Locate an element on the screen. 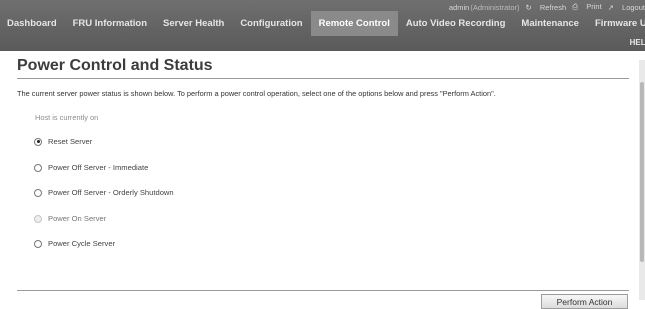 The image size is (645, 309). nav-fru-information: FRU Information is located at coordinates (110, 23).